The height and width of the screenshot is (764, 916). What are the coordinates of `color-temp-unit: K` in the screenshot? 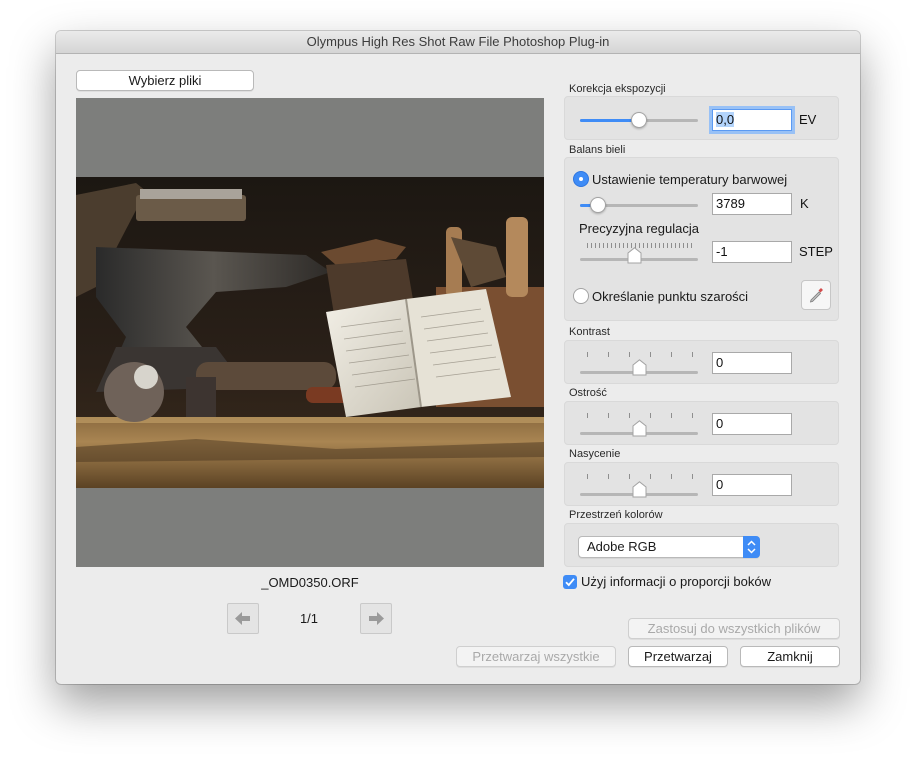 It's located at (804, 203).